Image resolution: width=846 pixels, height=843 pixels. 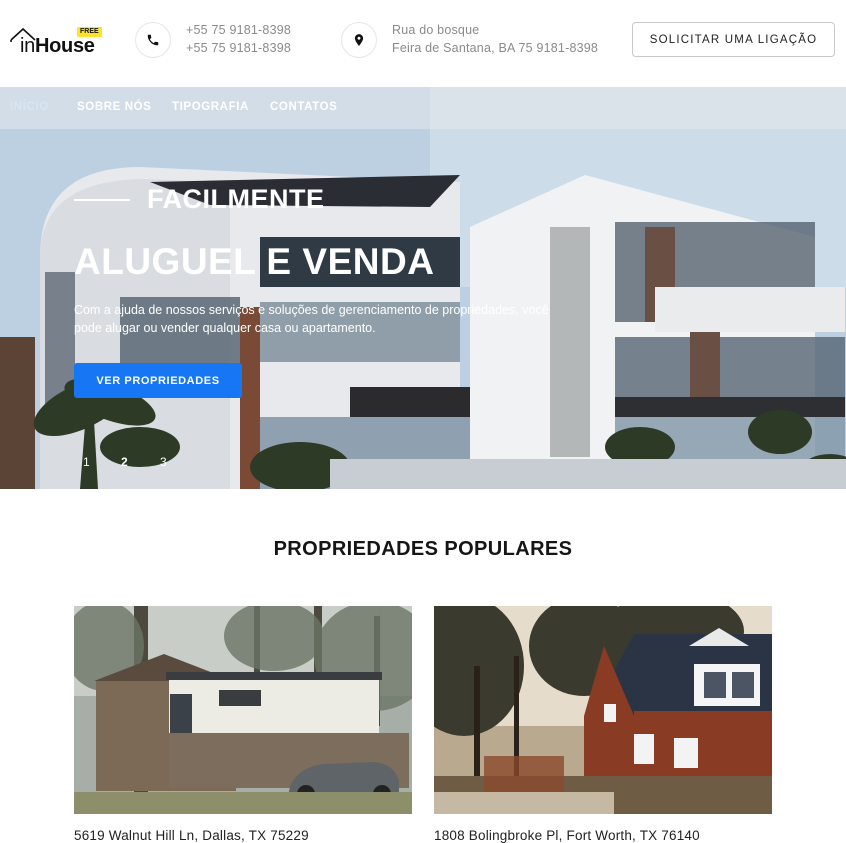 What do you see at coordinates (210, 107) in the screenshot?
I see `nav-item-tipografia: TIPOGRAFIA` at bounding box center [210, 107].